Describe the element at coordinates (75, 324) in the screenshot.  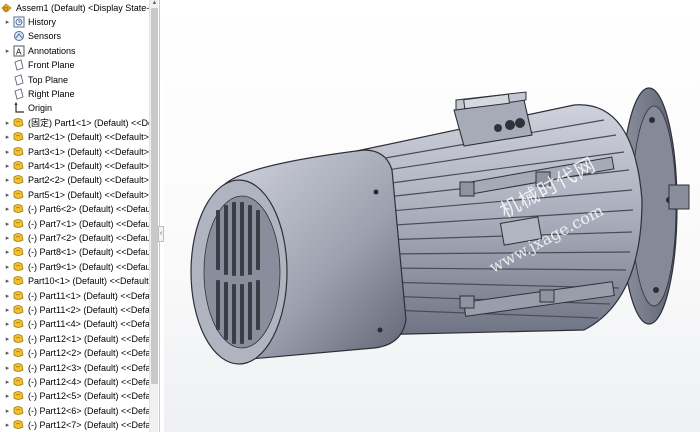
I see `tree-item: ▸ (-) Part11<4> (Default) <<Defa` at that location.